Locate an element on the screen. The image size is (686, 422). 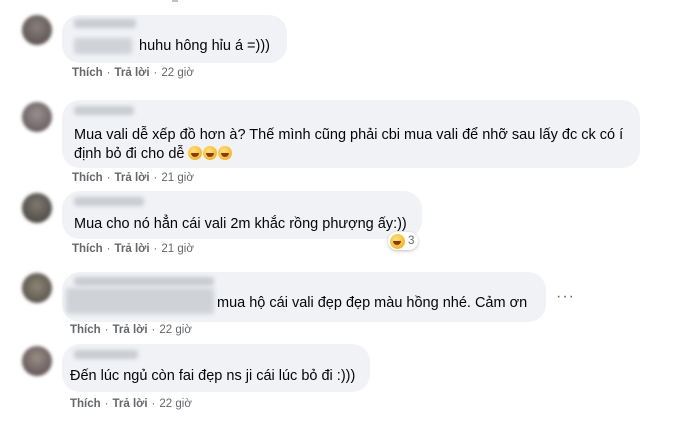
reaction-count-value: 3 is located at coordinates (411, 241).